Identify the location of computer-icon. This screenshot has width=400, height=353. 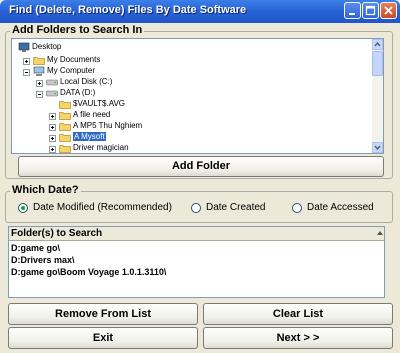
(39, 71).